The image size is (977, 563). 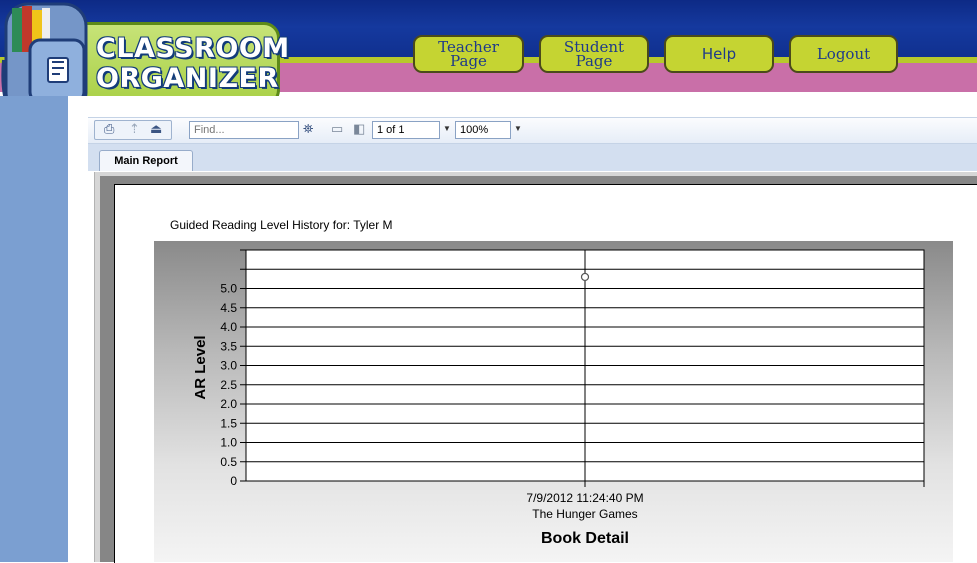 I want to click on zoom-selector: 100%, so click(x=483, y=130).